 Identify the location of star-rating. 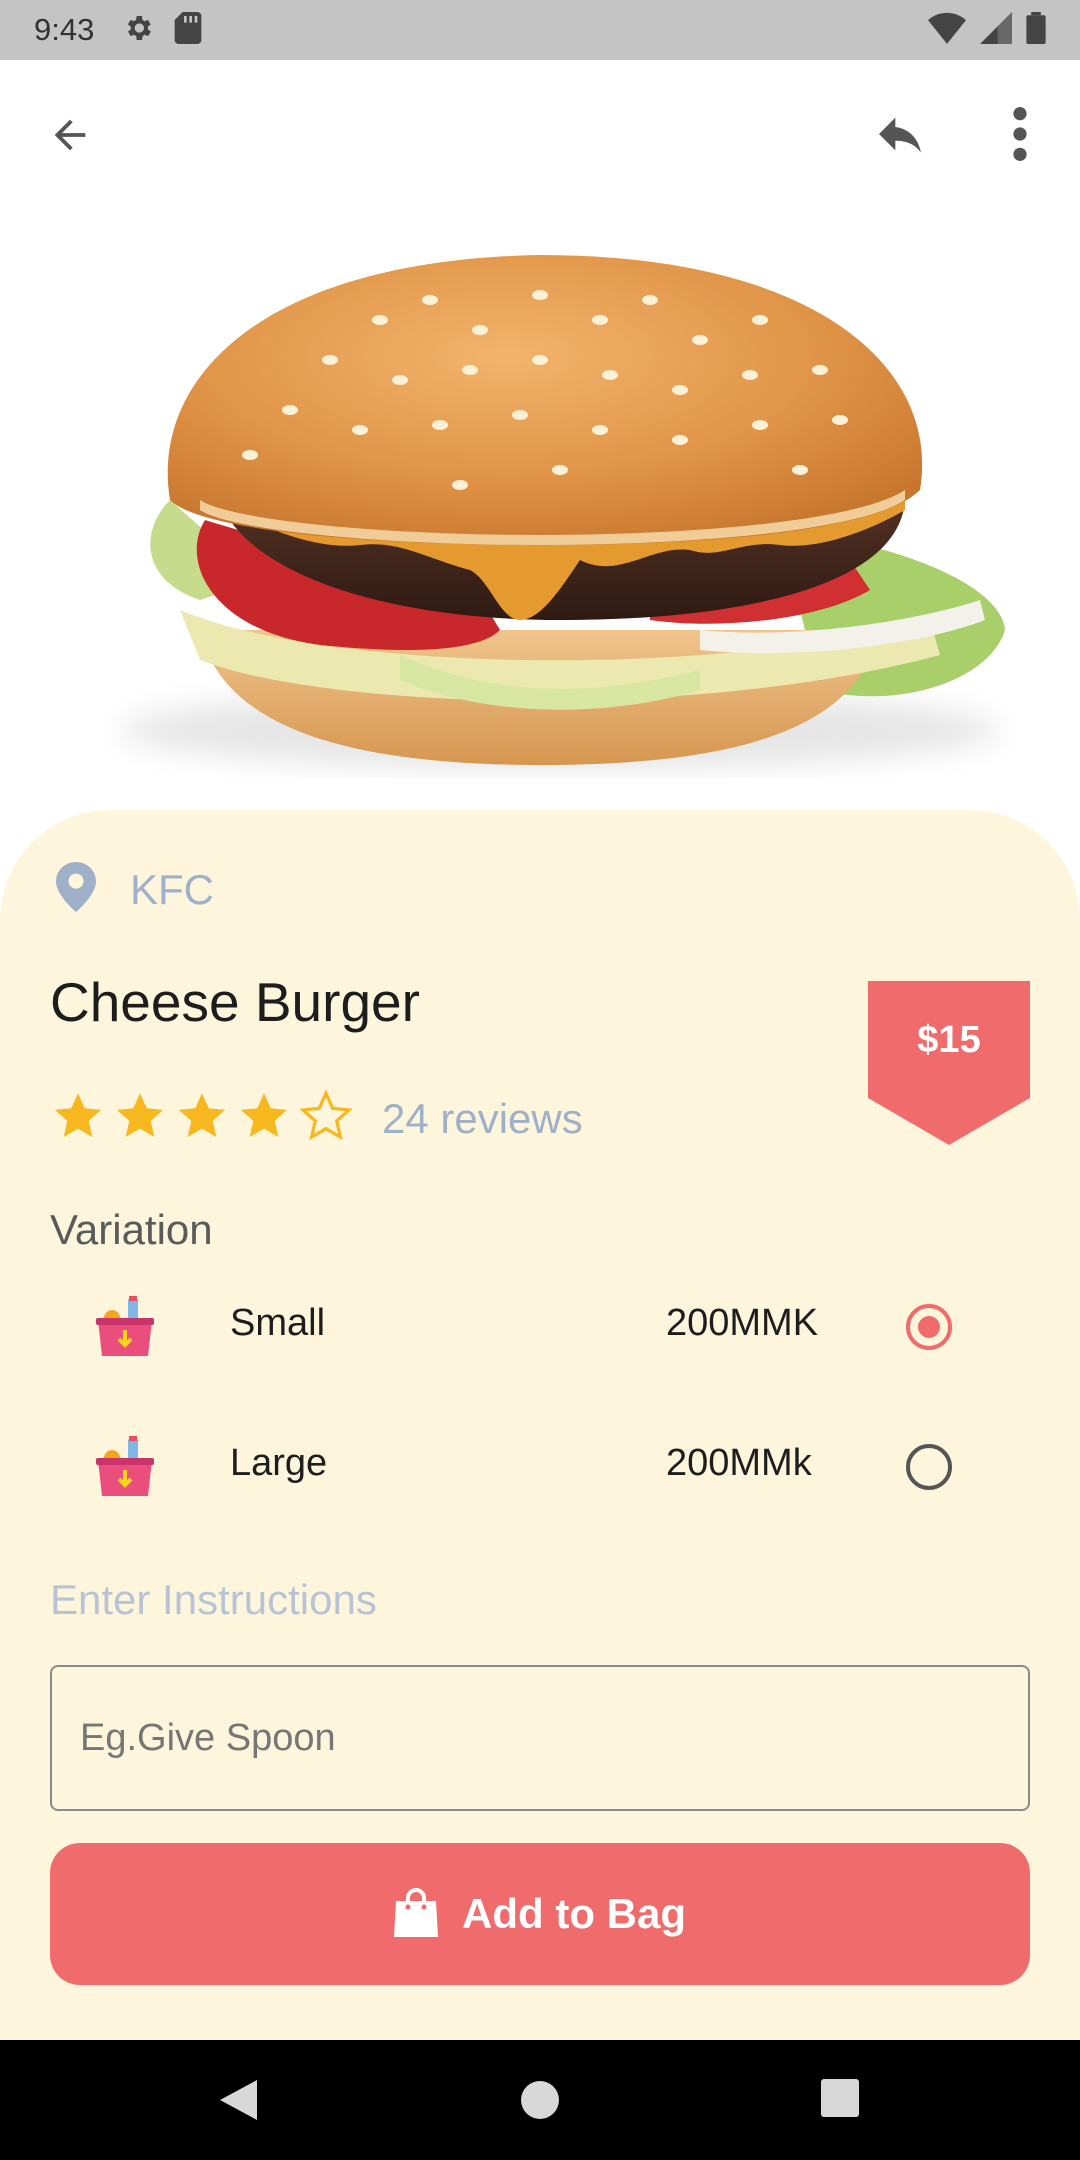
(202, 1118).